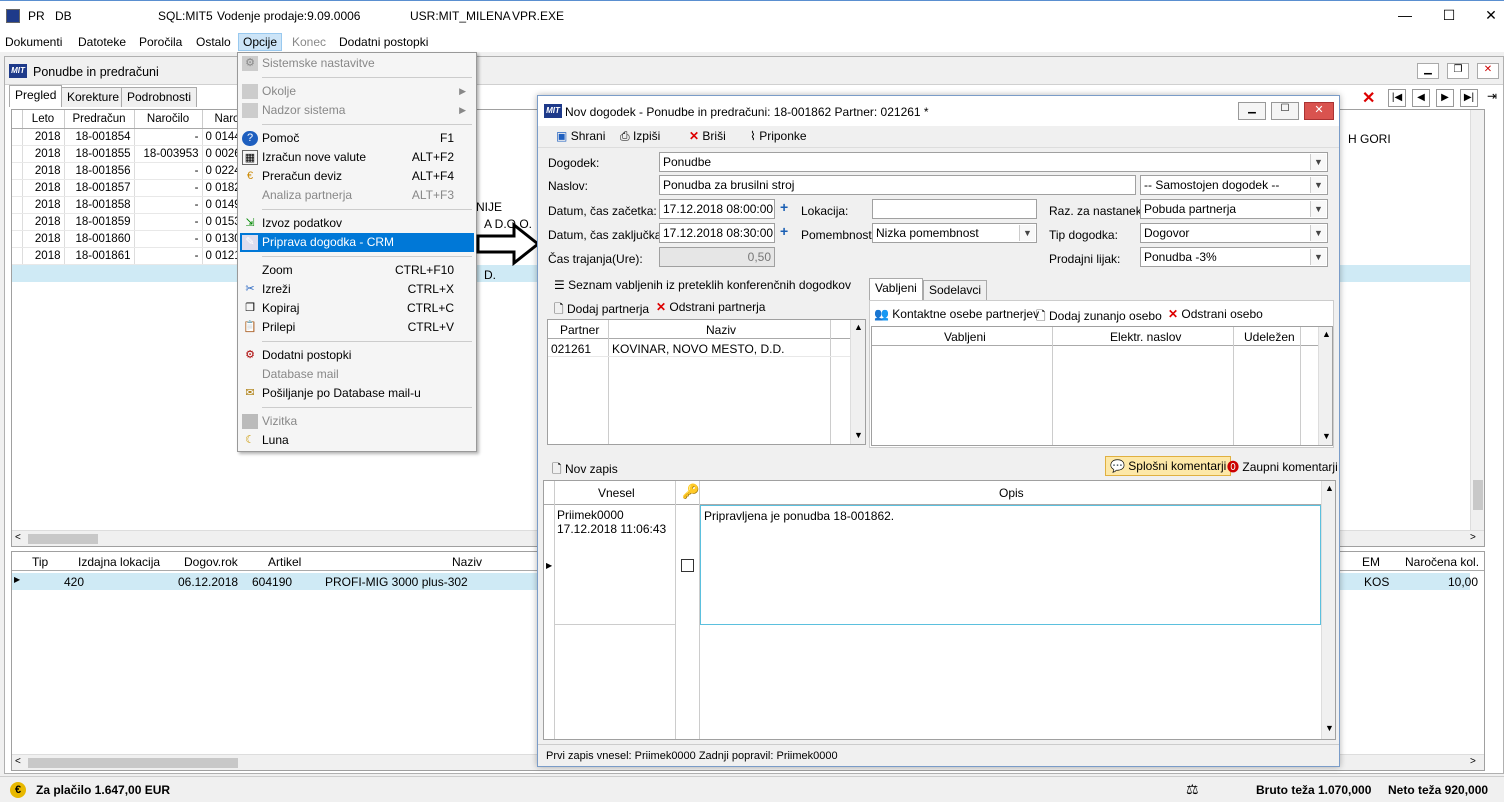 The height and width of the screenshot is (802, 1504). Describe the element at coordinates (357, 91) in the screenshot. I see `menu-item-okolje: Okolje ▶` at that location.